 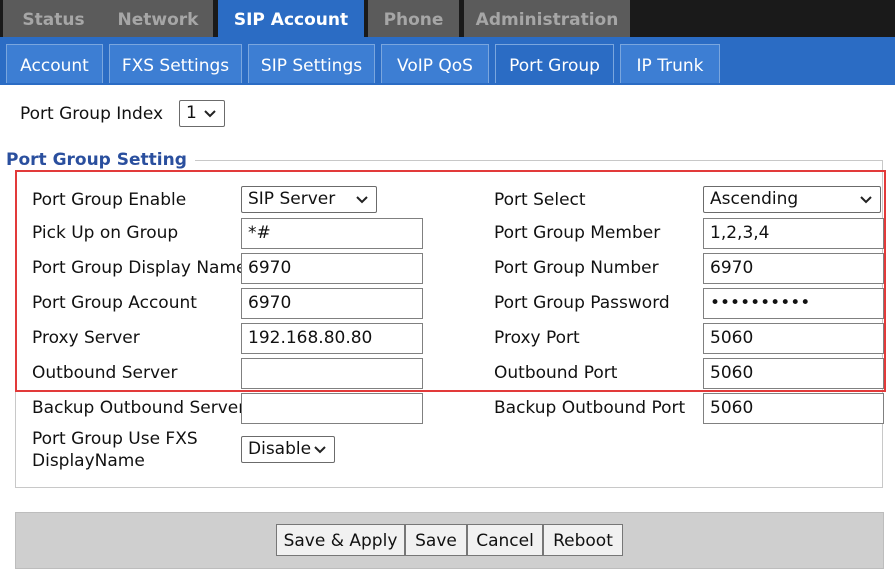 I want to click on port-group-password-input: ••••••••••, so click(x=793, y=303).